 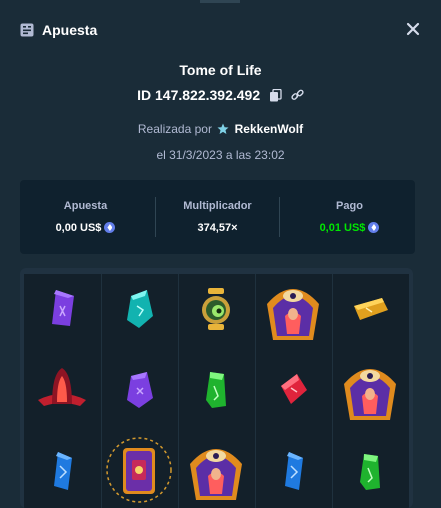 What do you see at coordinates (342, 228) in the screenshot?
I see `payout-value: 0,01 US$` at bounding box center [342, 228].